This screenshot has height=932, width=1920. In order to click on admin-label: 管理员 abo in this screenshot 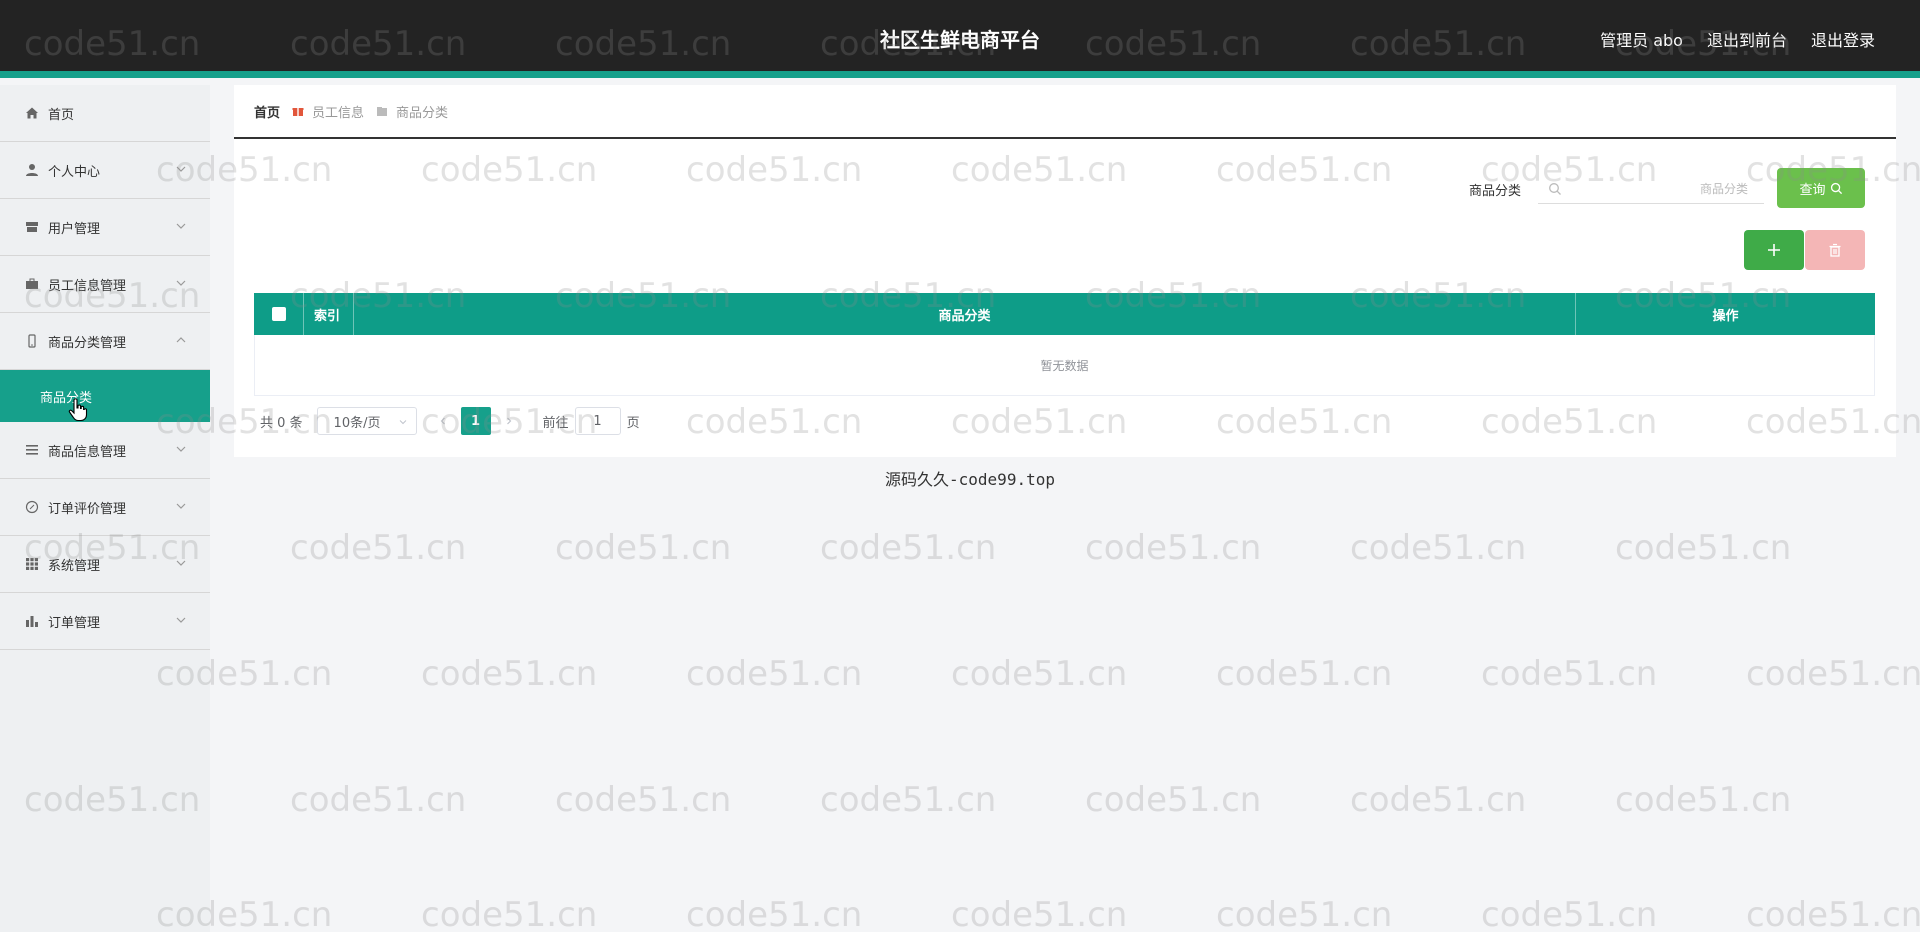, I will do `click(1641, 40)`.